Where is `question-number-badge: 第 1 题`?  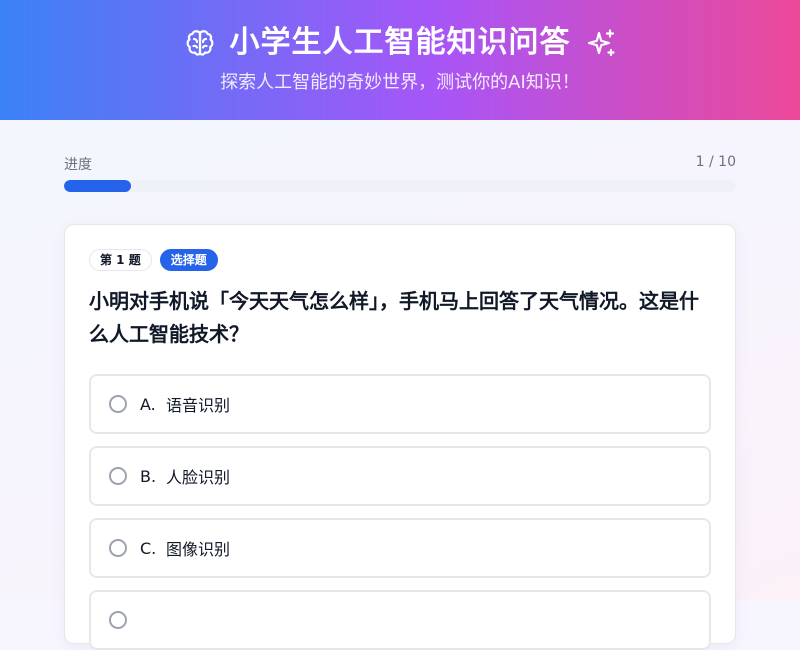
question-number-badge: 第 1 题 is located at coordinates (120, 260).